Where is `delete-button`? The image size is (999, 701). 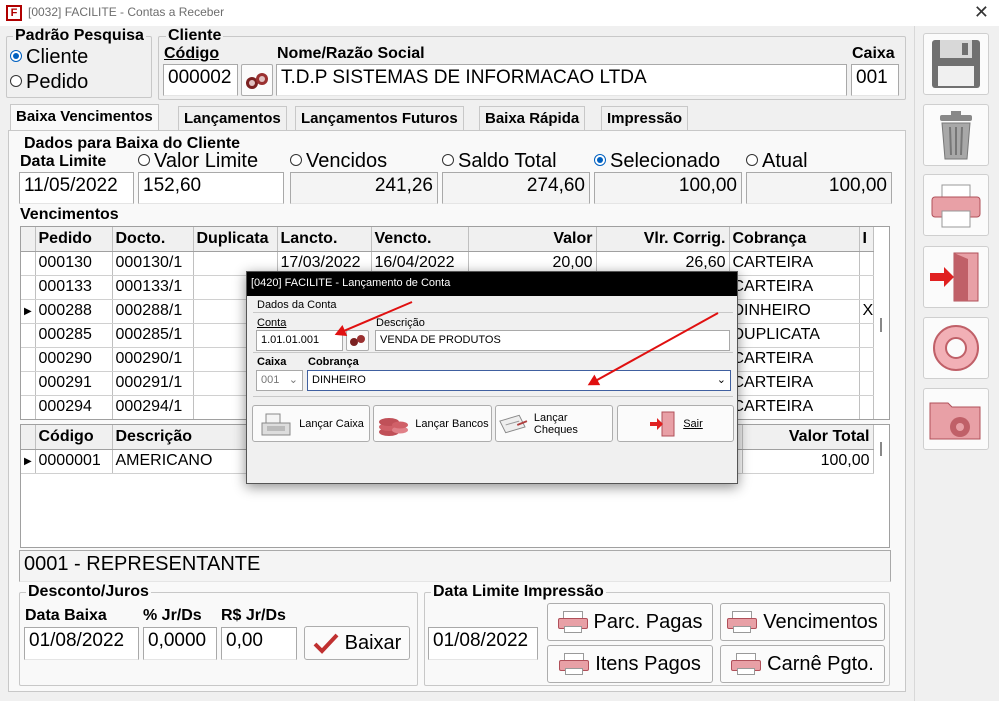
delete-button is located at coordinates (956, 135).